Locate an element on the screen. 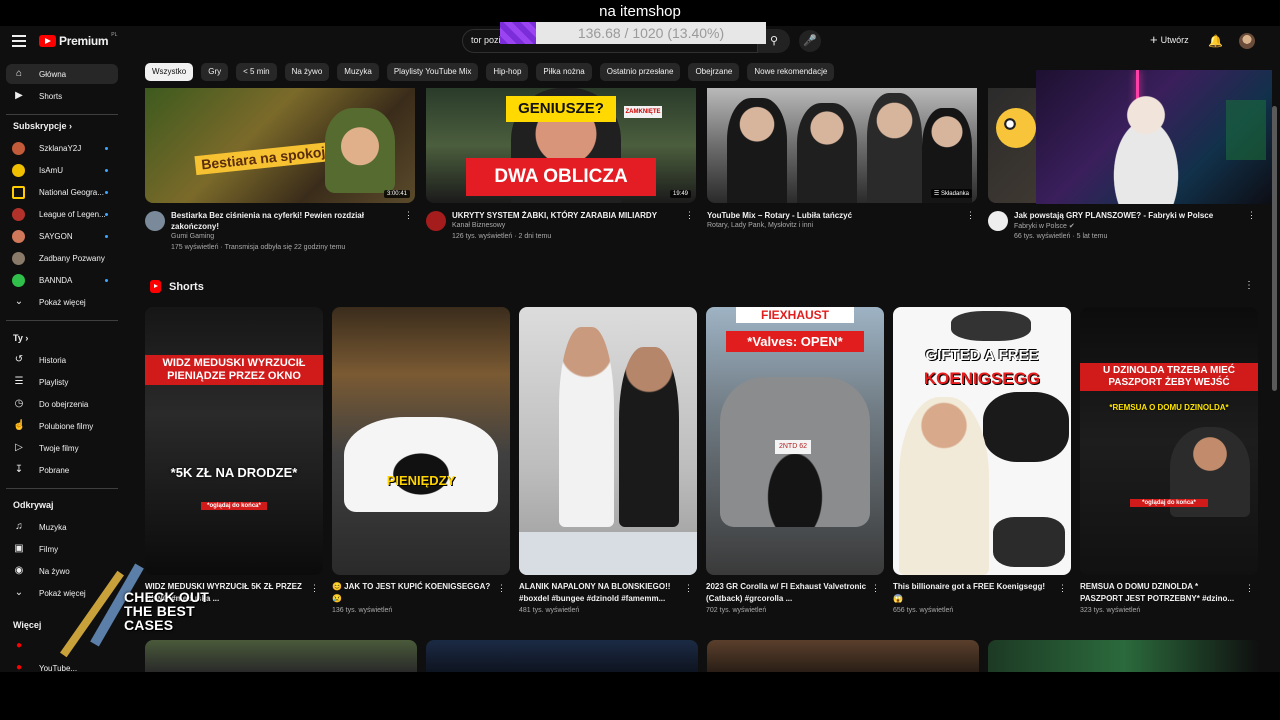 The image size is (1280, 720). short-title: 😊 JAK TO JEST KUPIĆ KOENIGSEGGA? 😢 is located at coordinates (413, 593).